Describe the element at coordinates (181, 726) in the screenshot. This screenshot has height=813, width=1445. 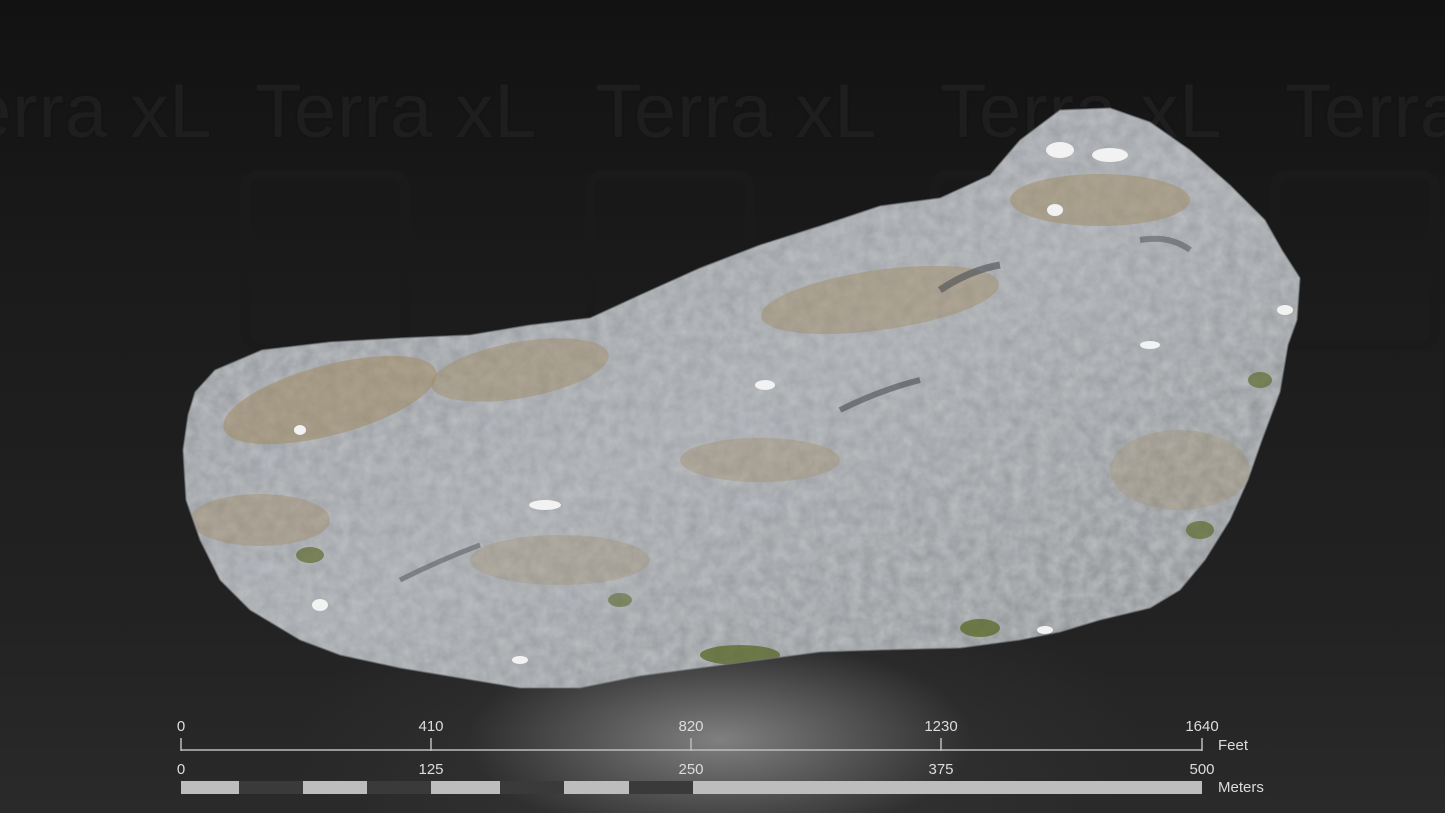
I see `feet-tick-label: 0` at that location.